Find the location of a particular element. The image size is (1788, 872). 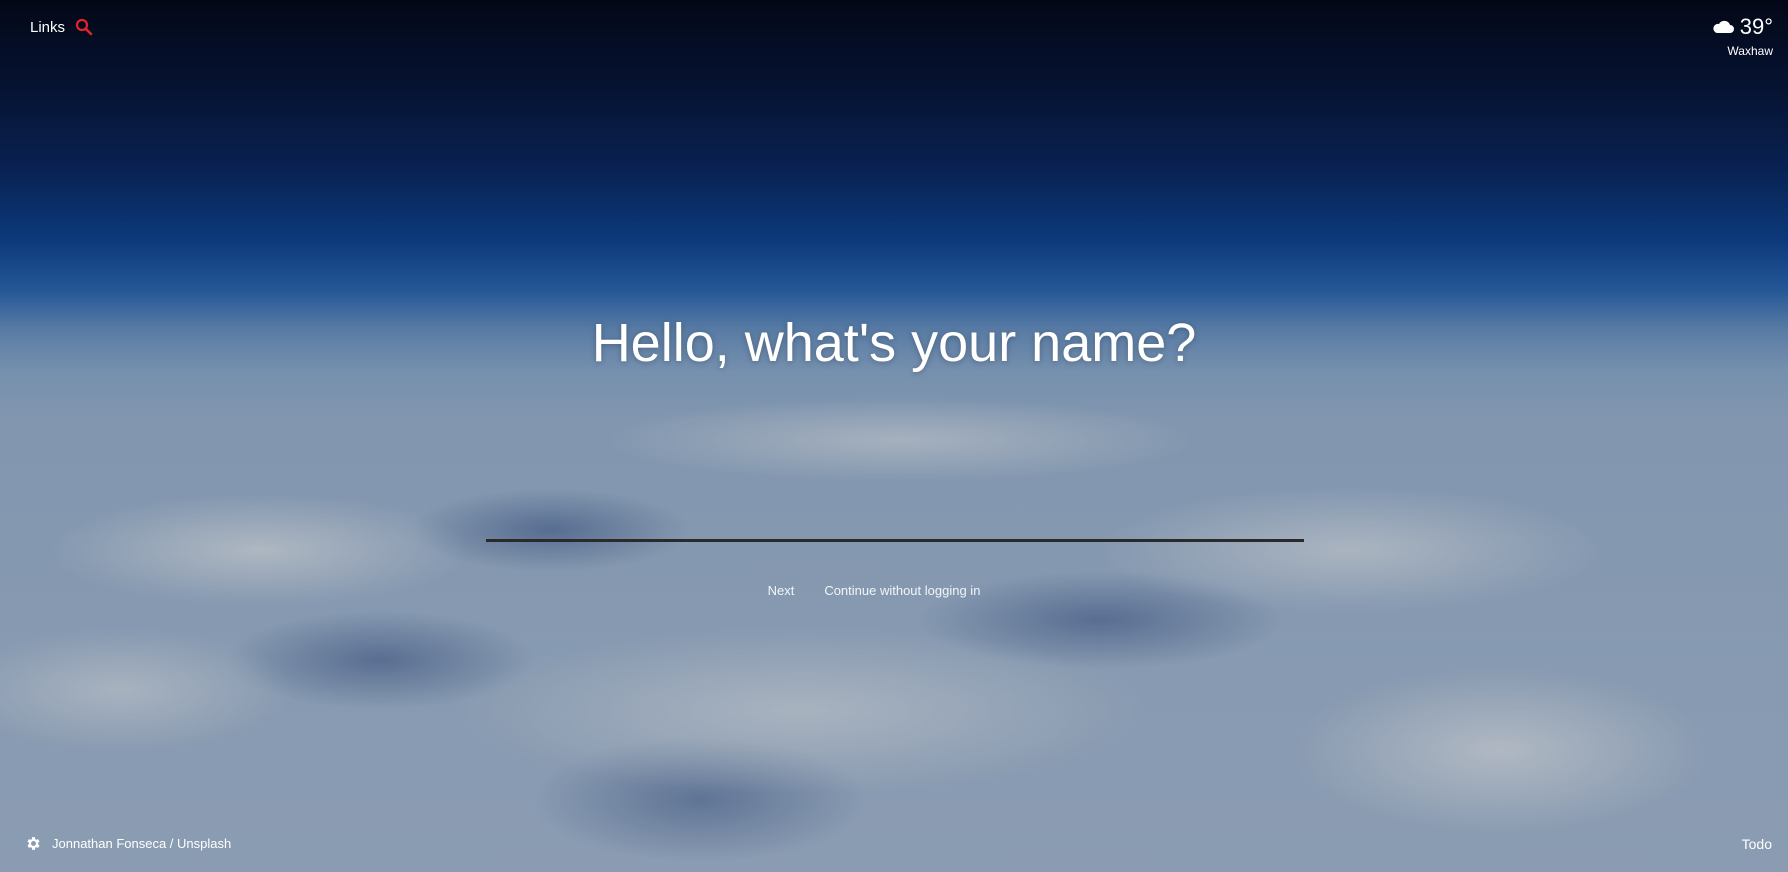

weather-widget: 39° Waxhaw is located at coordinates (1742, 36).